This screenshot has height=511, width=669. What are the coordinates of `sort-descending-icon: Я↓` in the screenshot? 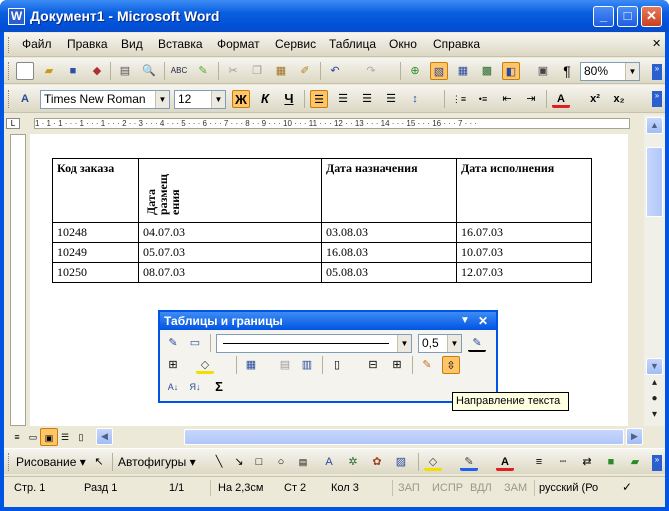 It's located at (195, 387).